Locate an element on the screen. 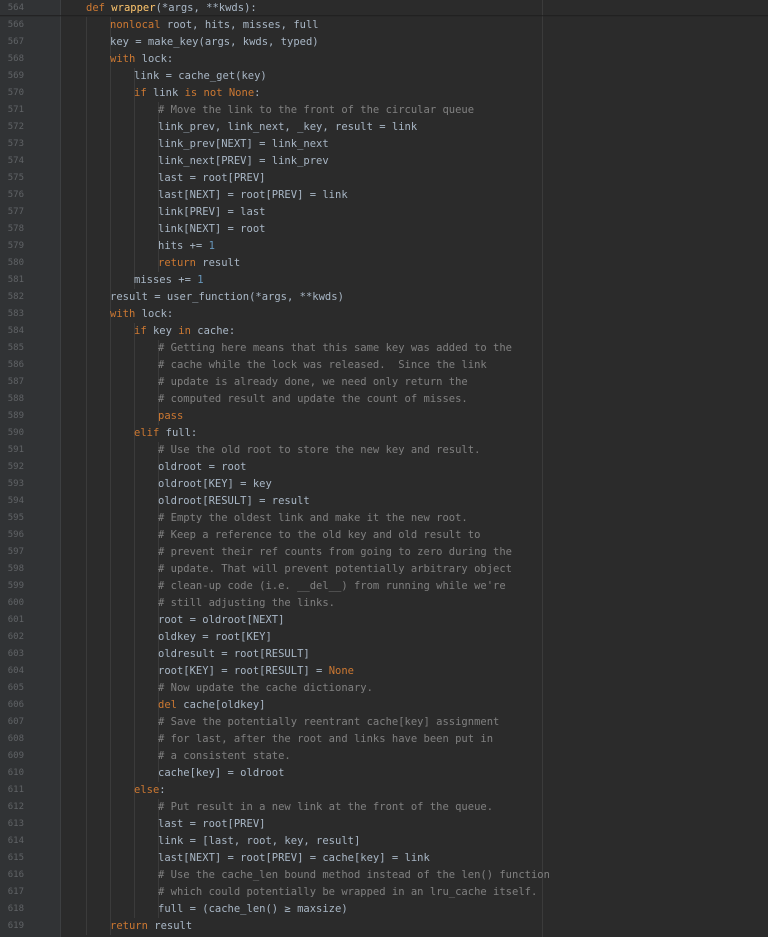  code-text: nonlocal root, hits, misses, full is located at coordinates (214, 25).